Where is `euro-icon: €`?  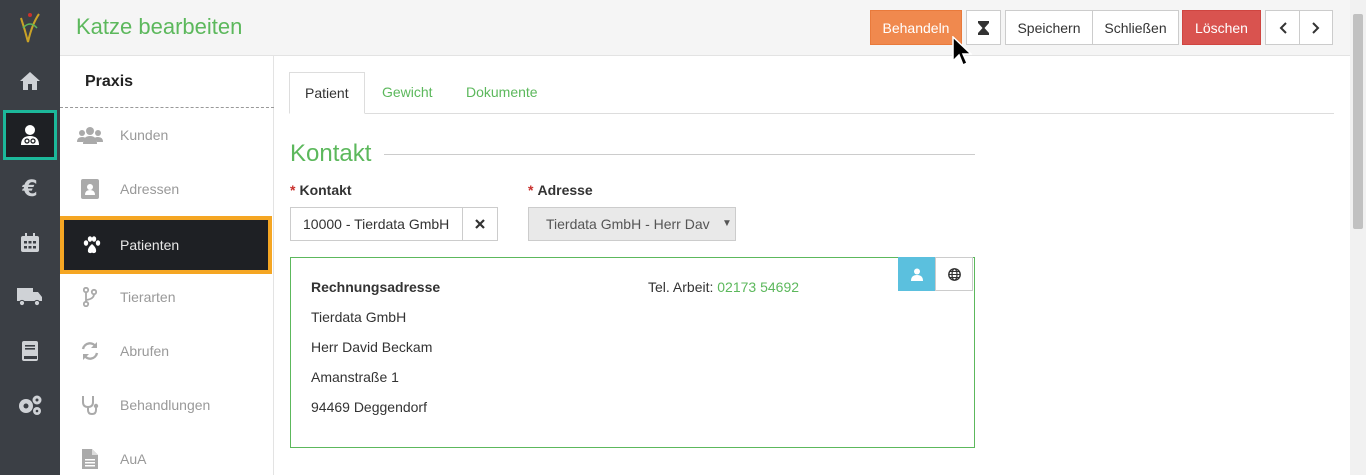 euro-icon: € is located at coordinates (30, 189).